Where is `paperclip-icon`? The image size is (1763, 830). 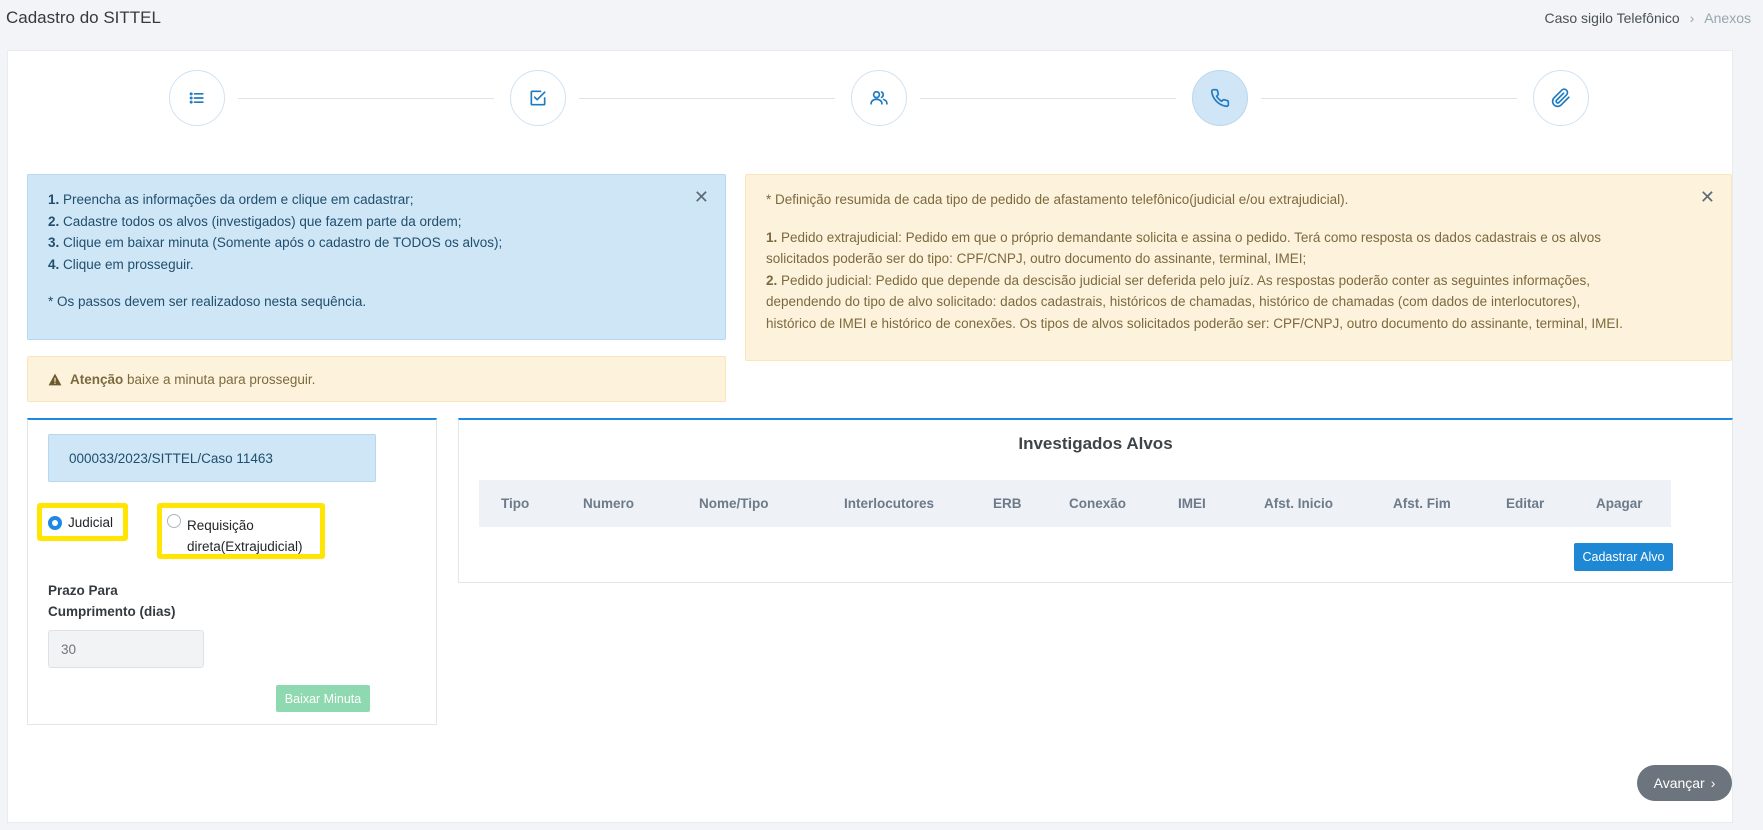
paperclip-icon is located at coordinates (1560, 98).